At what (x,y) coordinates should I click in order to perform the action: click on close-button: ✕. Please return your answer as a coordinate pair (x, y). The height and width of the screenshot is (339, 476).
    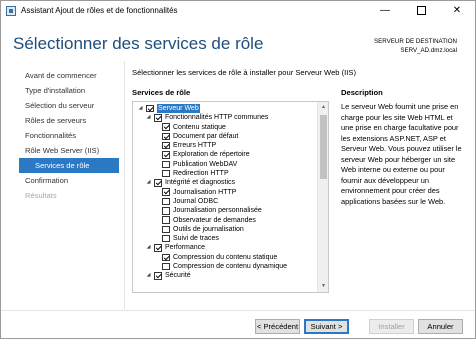
    Looking at the image, I should click on (457, 11).